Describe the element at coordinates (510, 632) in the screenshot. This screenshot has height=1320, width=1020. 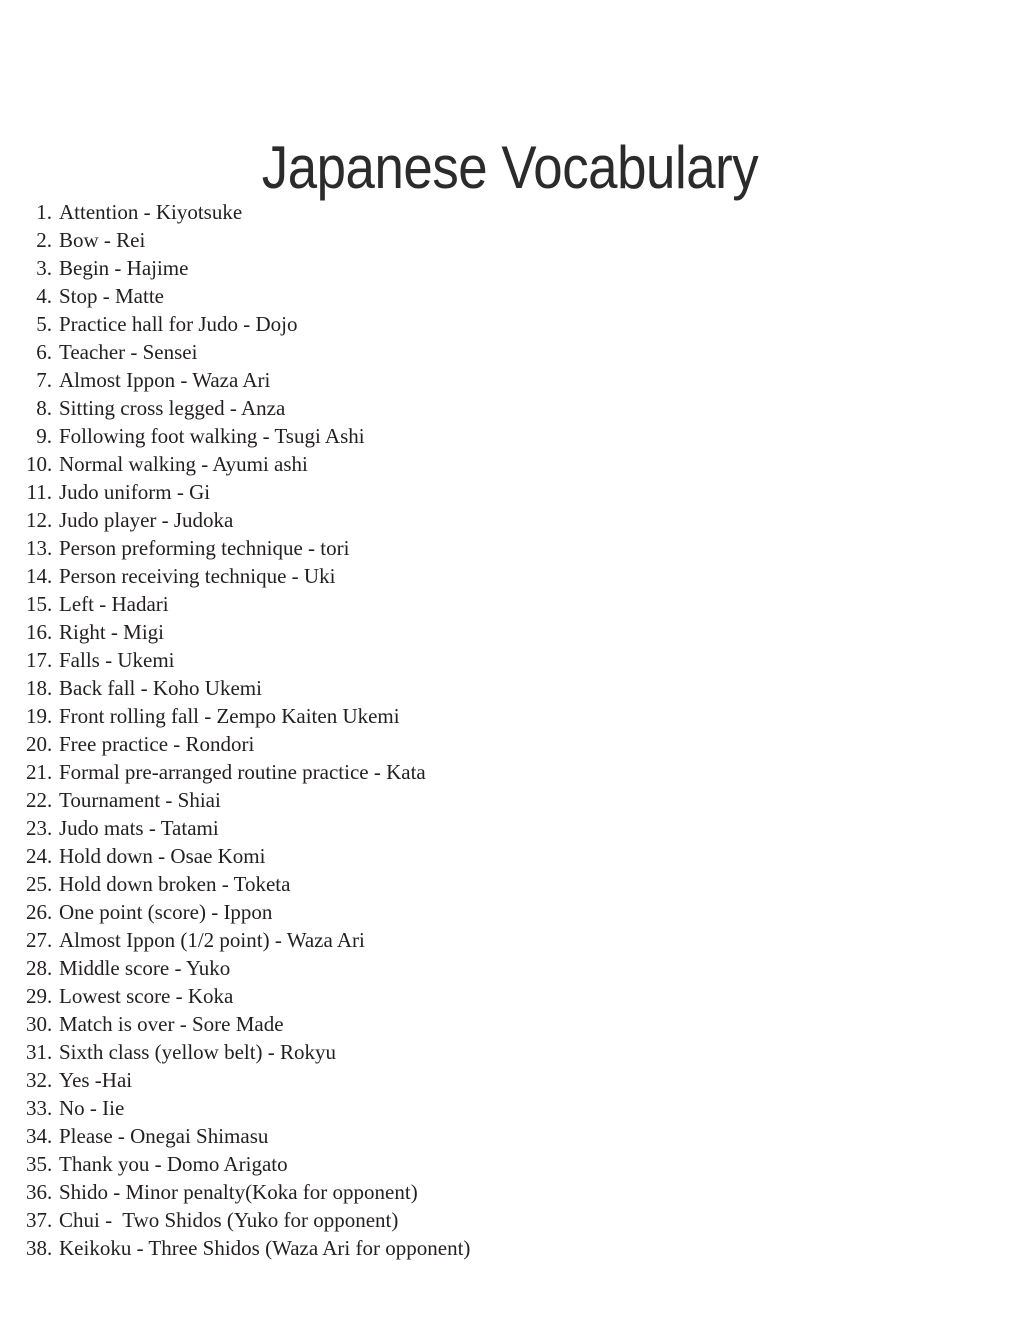
I see `list-item: 16. Right - Migi` at that location.